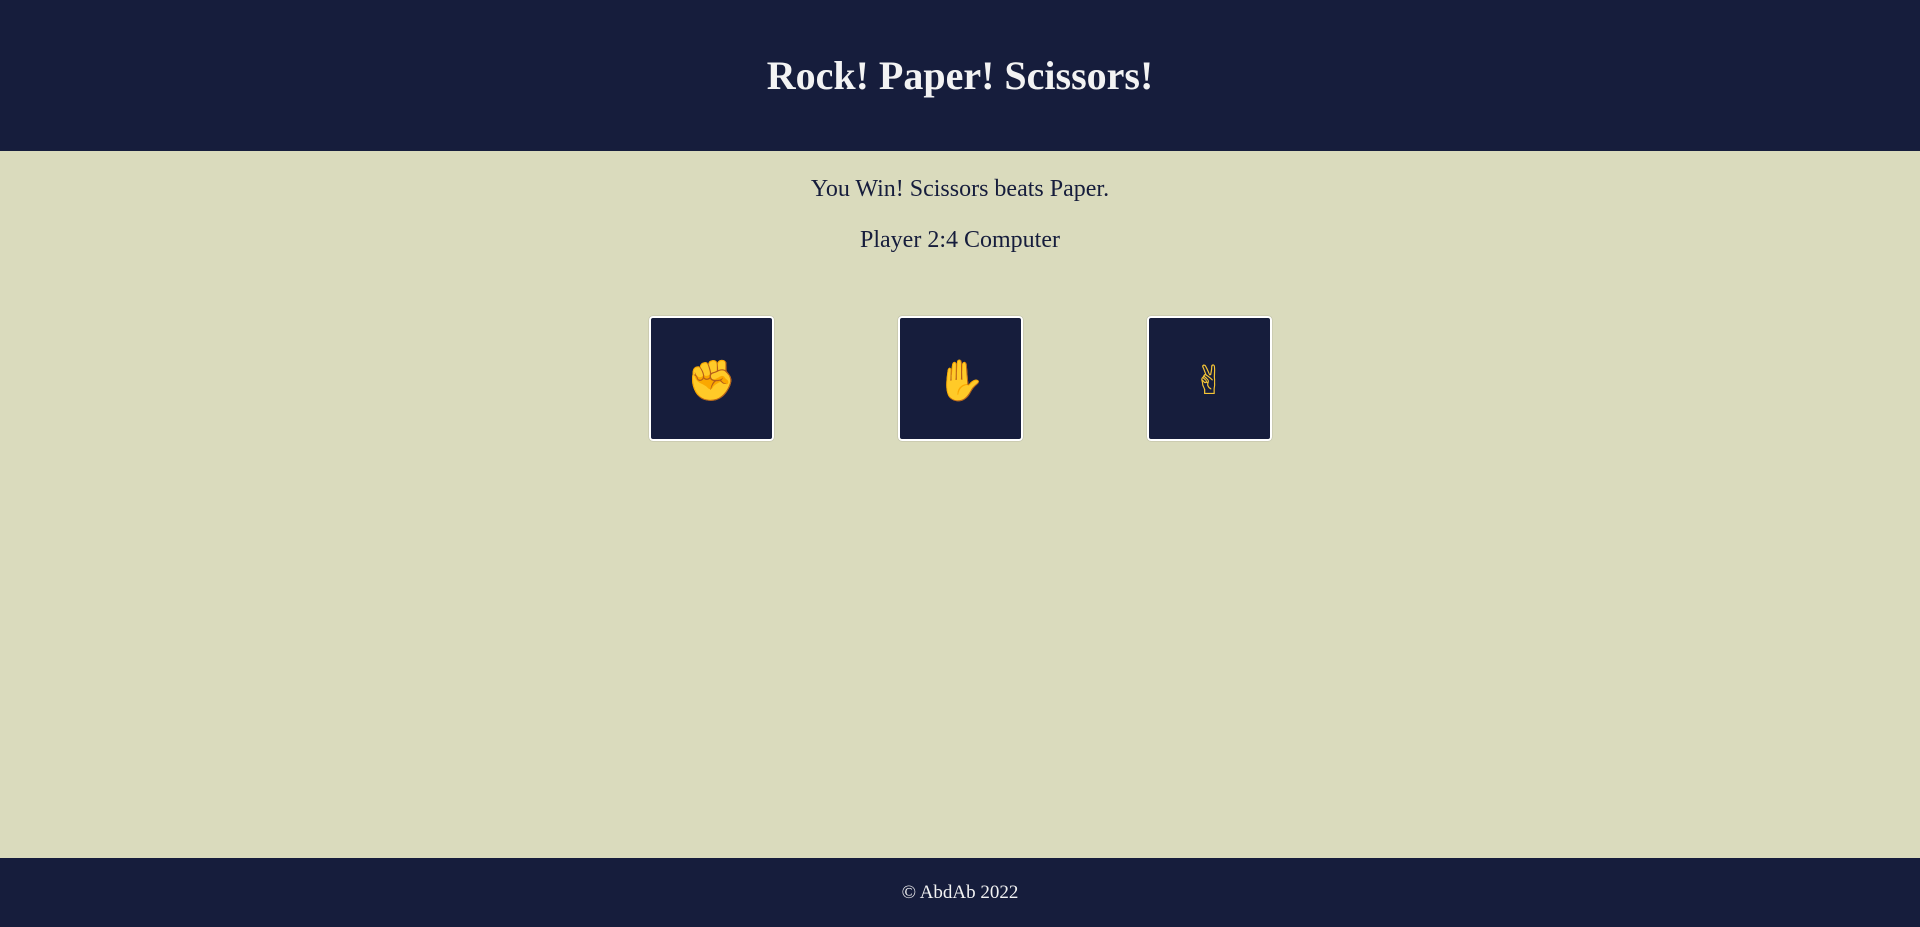 This screenshot has width=1920, height=927. I want to click on page-footer: © AbdAb 2022, so click(960, 892).